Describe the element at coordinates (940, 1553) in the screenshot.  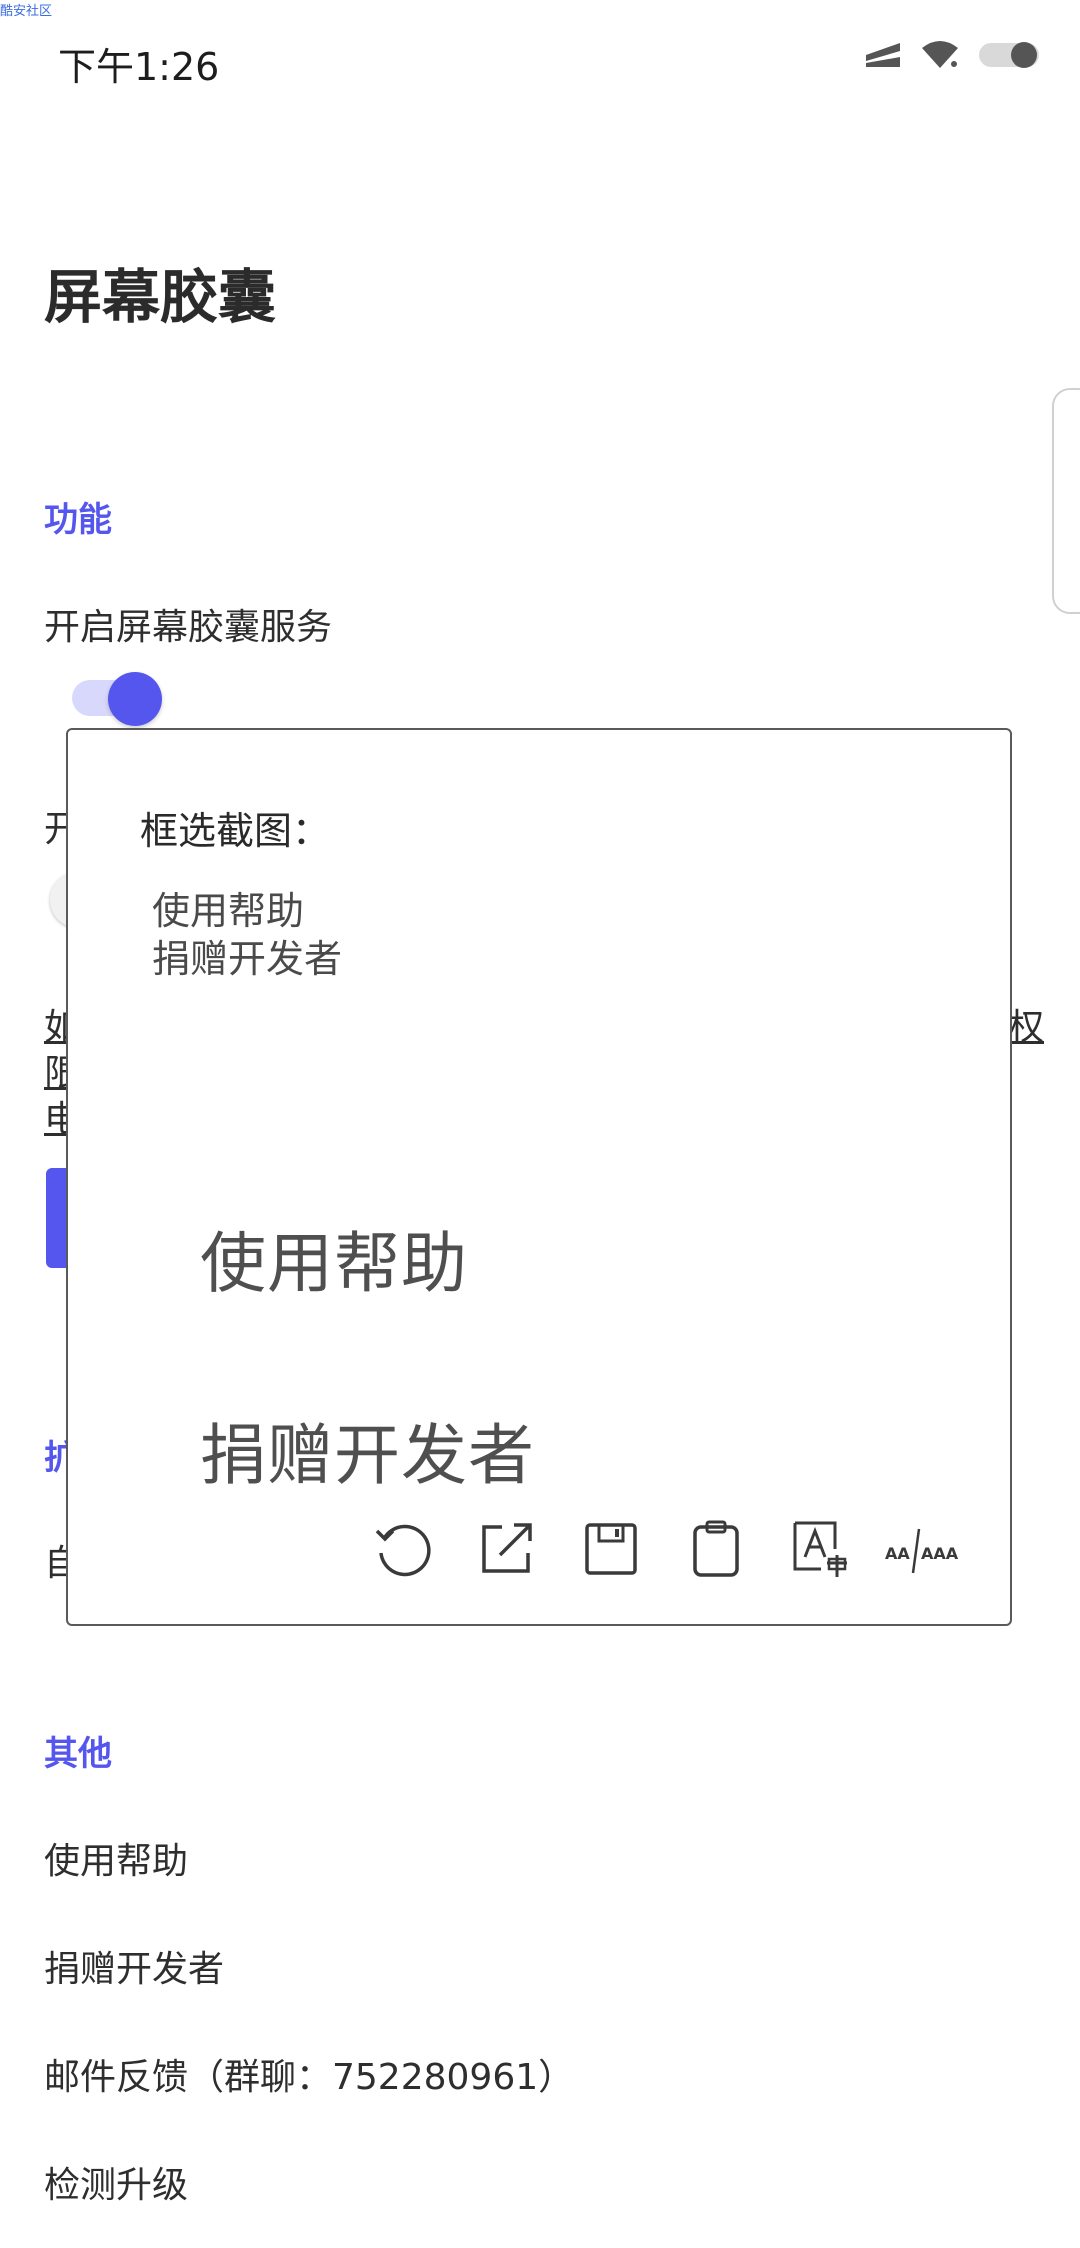
I see `svg-text: AAA` at that location.